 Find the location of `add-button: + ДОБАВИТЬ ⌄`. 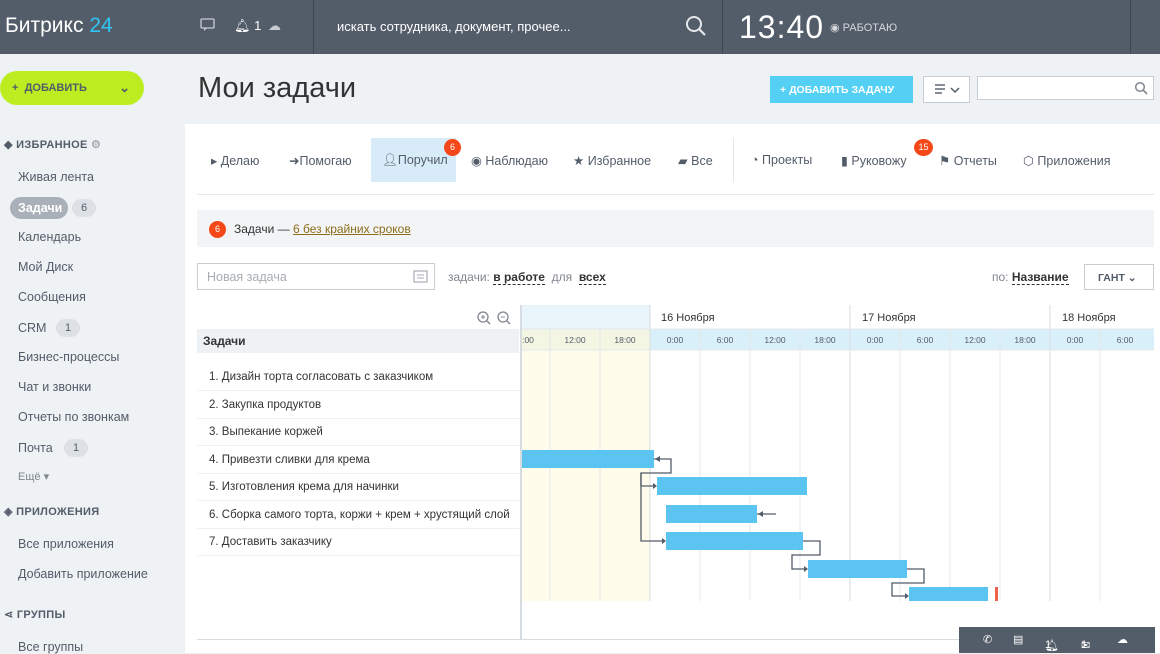

add-button: + ДОБАВИТЬ ⌄ is located at coordinates (72, 88).